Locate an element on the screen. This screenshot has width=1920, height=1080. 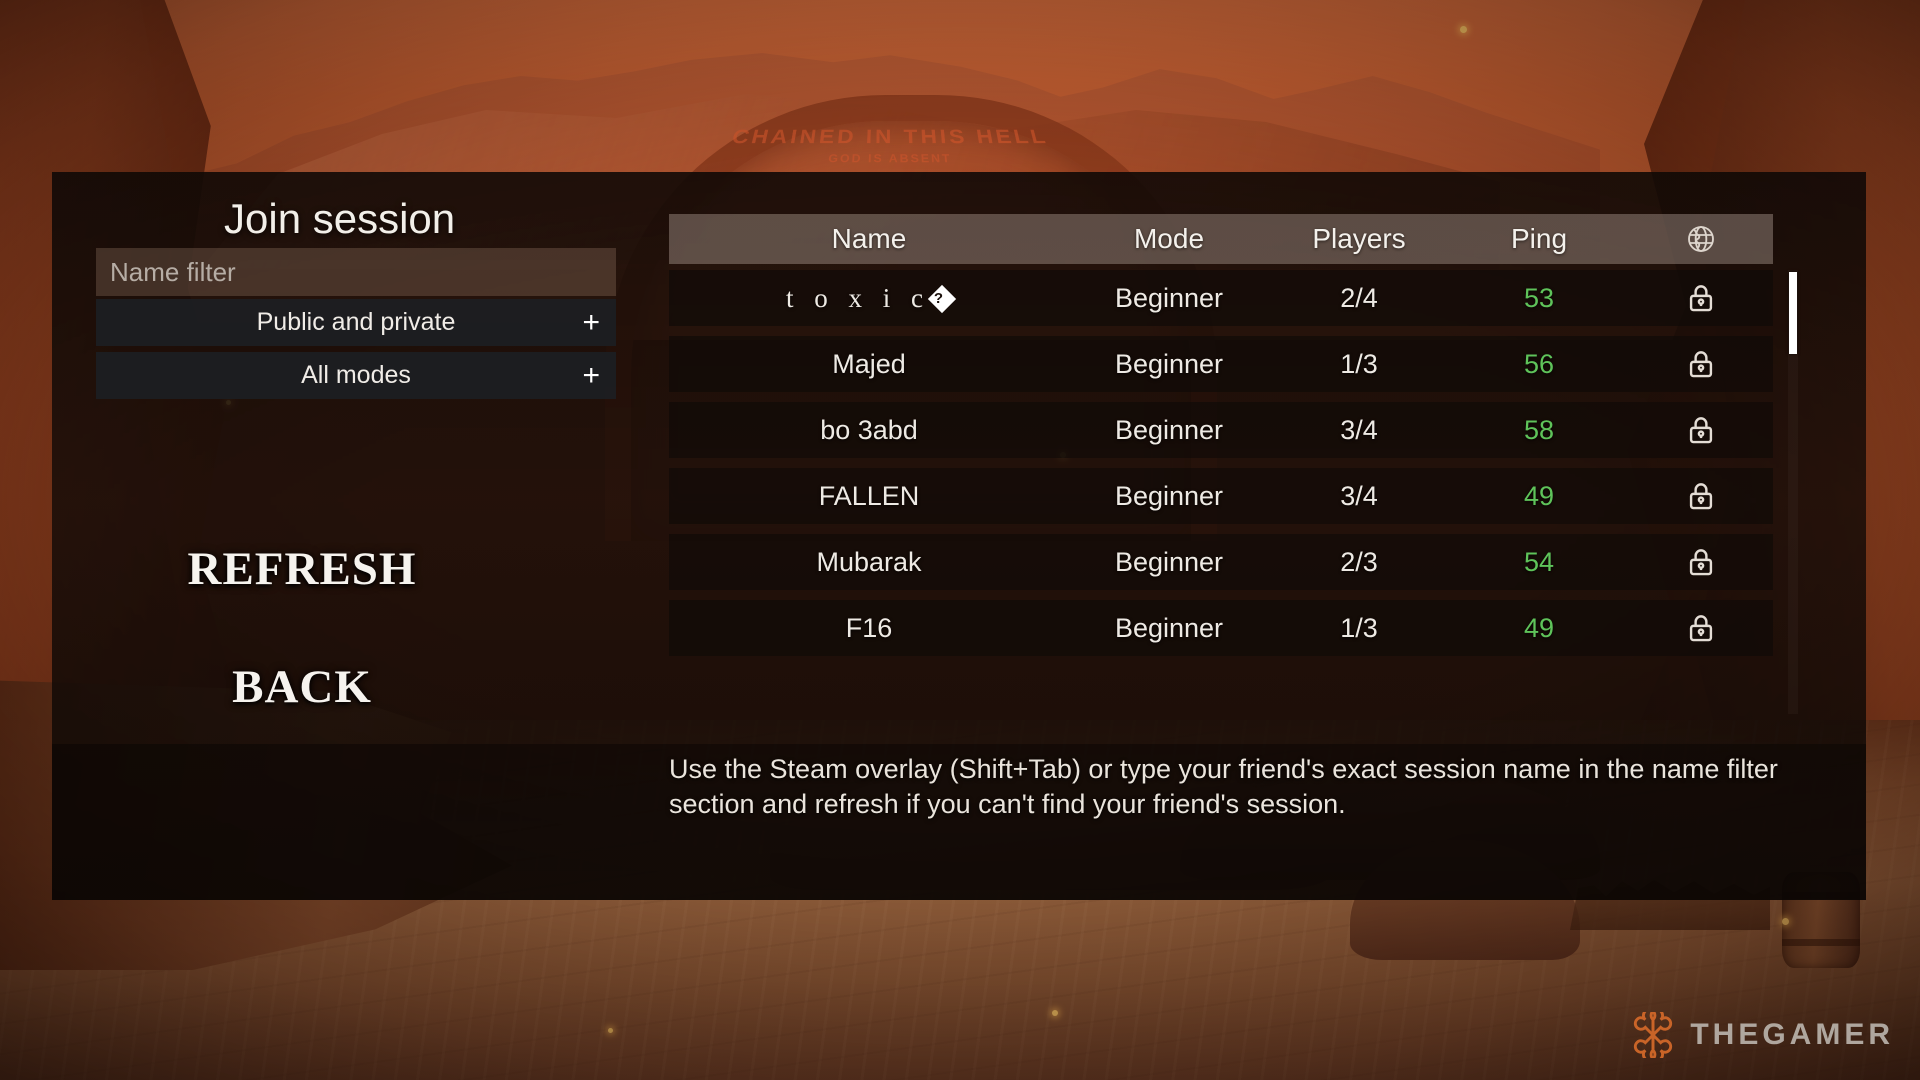
session-row: bo 3abd Beginner 3/4 58 is located at coordinates (1221, 430).